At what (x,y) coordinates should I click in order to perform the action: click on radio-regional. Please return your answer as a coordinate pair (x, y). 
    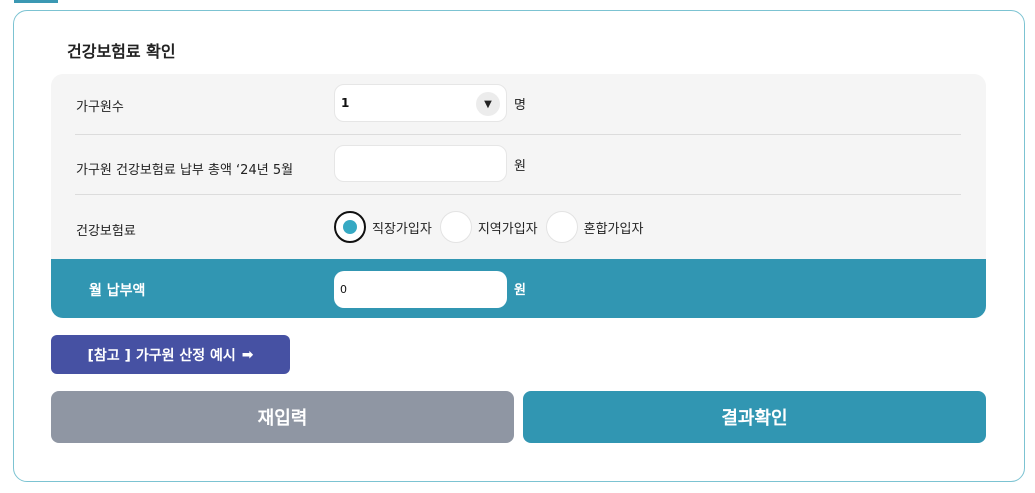
    Looking at the image, I should click on (455, 227).